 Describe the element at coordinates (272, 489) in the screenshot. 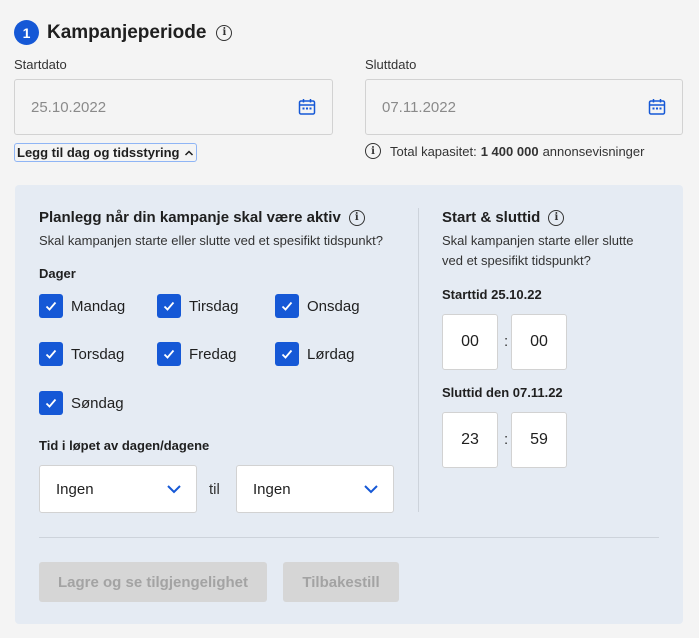

I see `time-to-value: Ingen` at that location.